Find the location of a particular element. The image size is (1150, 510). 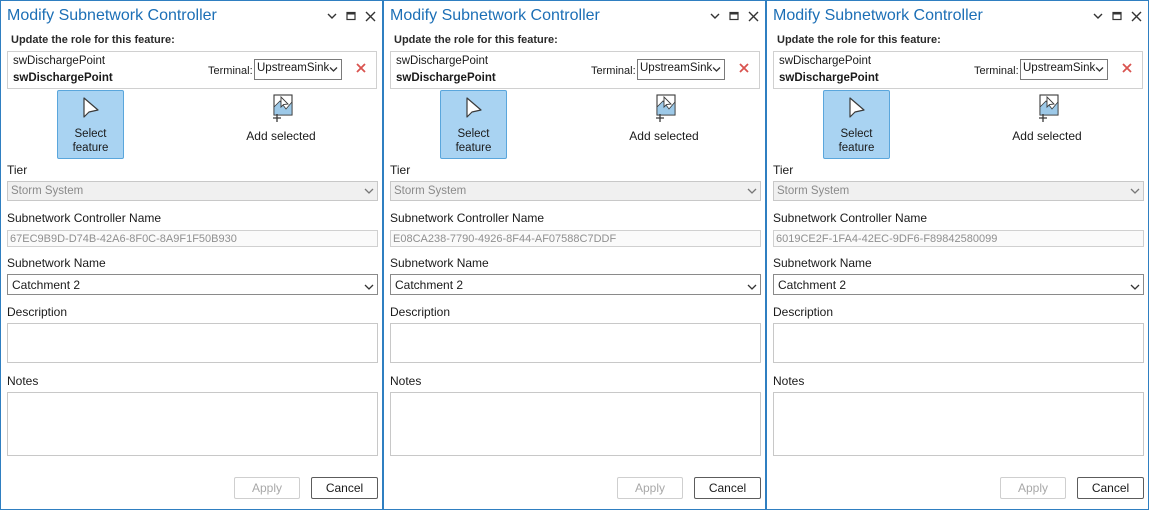

controller-name-field: 67EC9B9D-D74B-42A6-8F0C-8A9F1F50B930 is located at coordinates (192, 238).